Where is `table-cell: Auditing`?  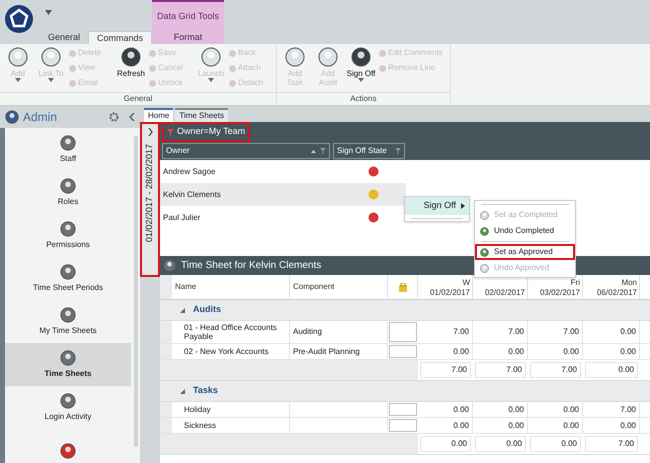
table-cell: Auditing is located at coordinates (339, 332).